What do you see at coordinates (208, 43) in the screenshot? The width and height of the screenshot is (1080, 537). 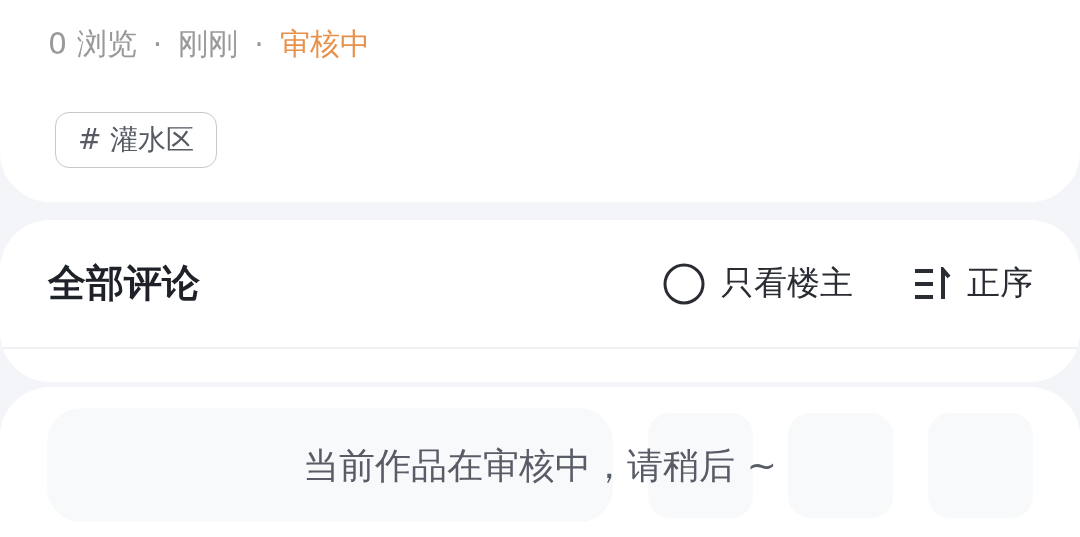 I see `post-time: 刚刚` at bounding box center [208, 43].